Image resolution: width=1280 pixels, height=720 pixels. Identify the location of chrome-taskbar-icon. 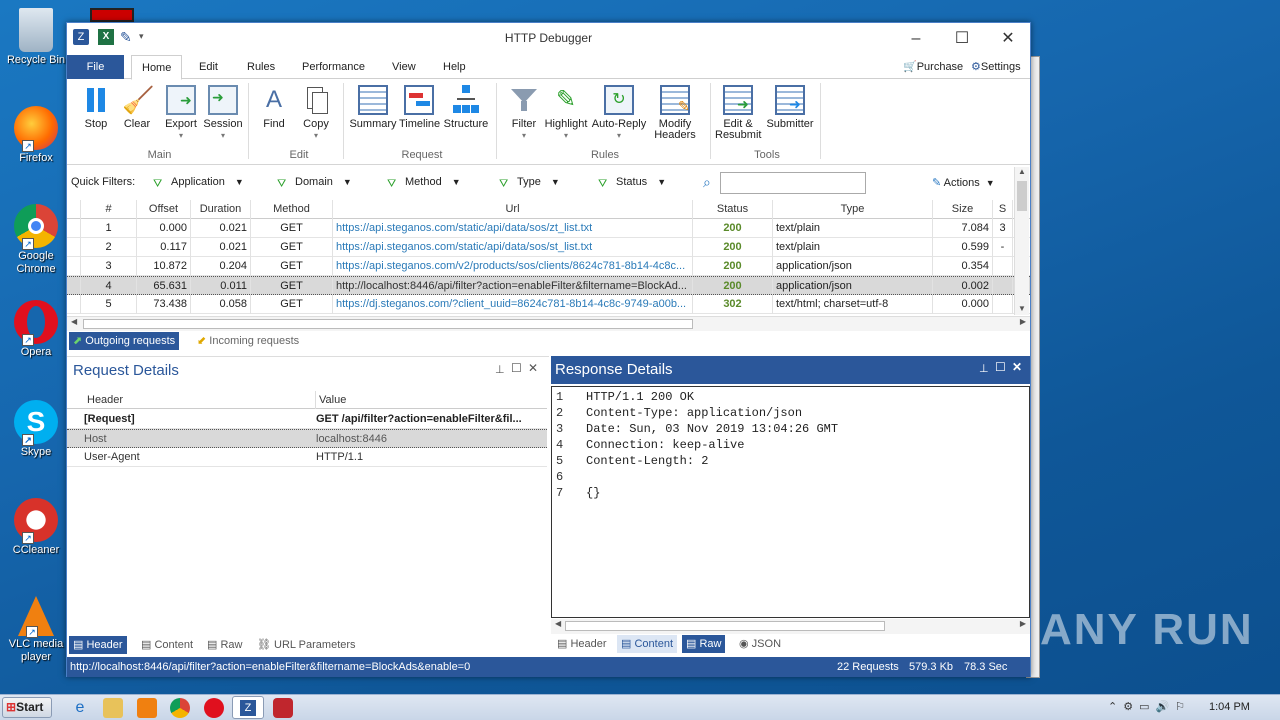
(180, 708).